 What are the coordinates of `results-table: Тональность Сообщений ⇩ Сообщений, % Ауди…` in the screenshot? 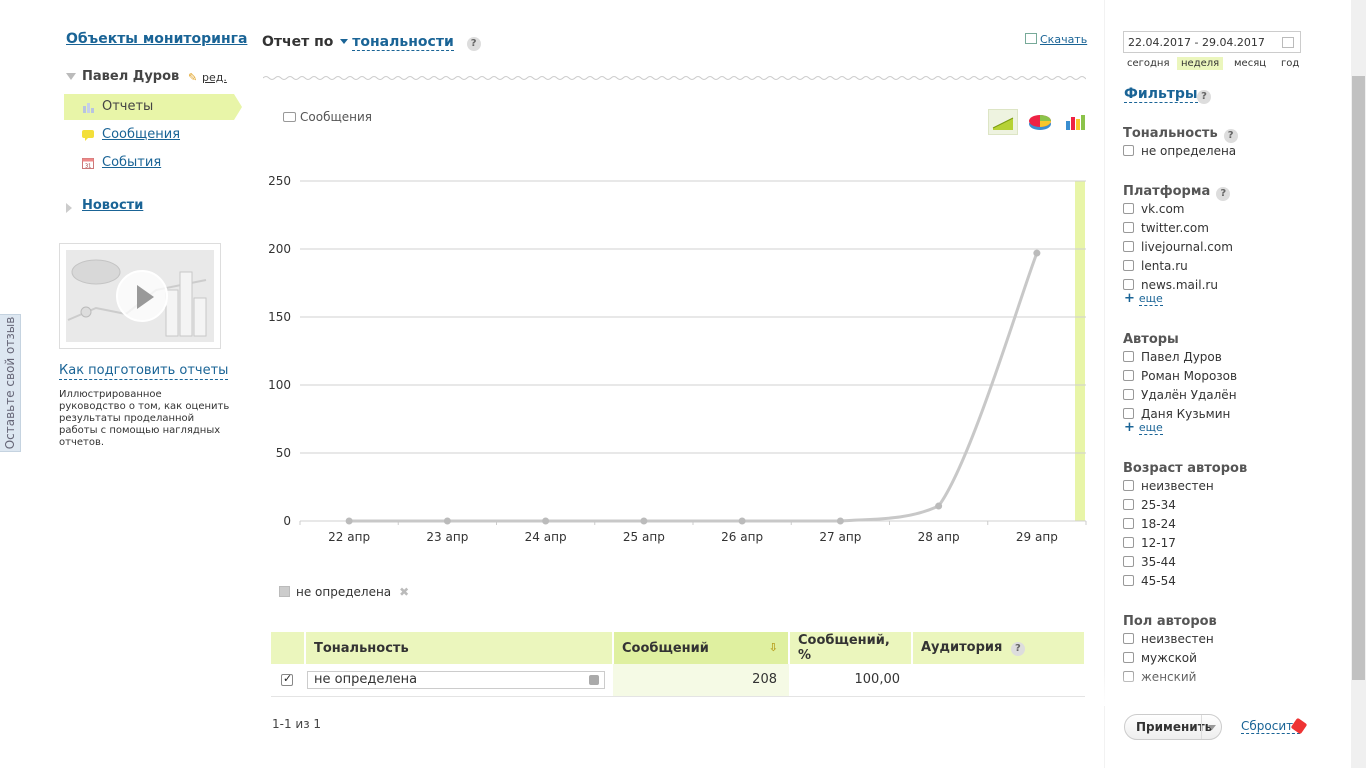 It's located at (678, 664).